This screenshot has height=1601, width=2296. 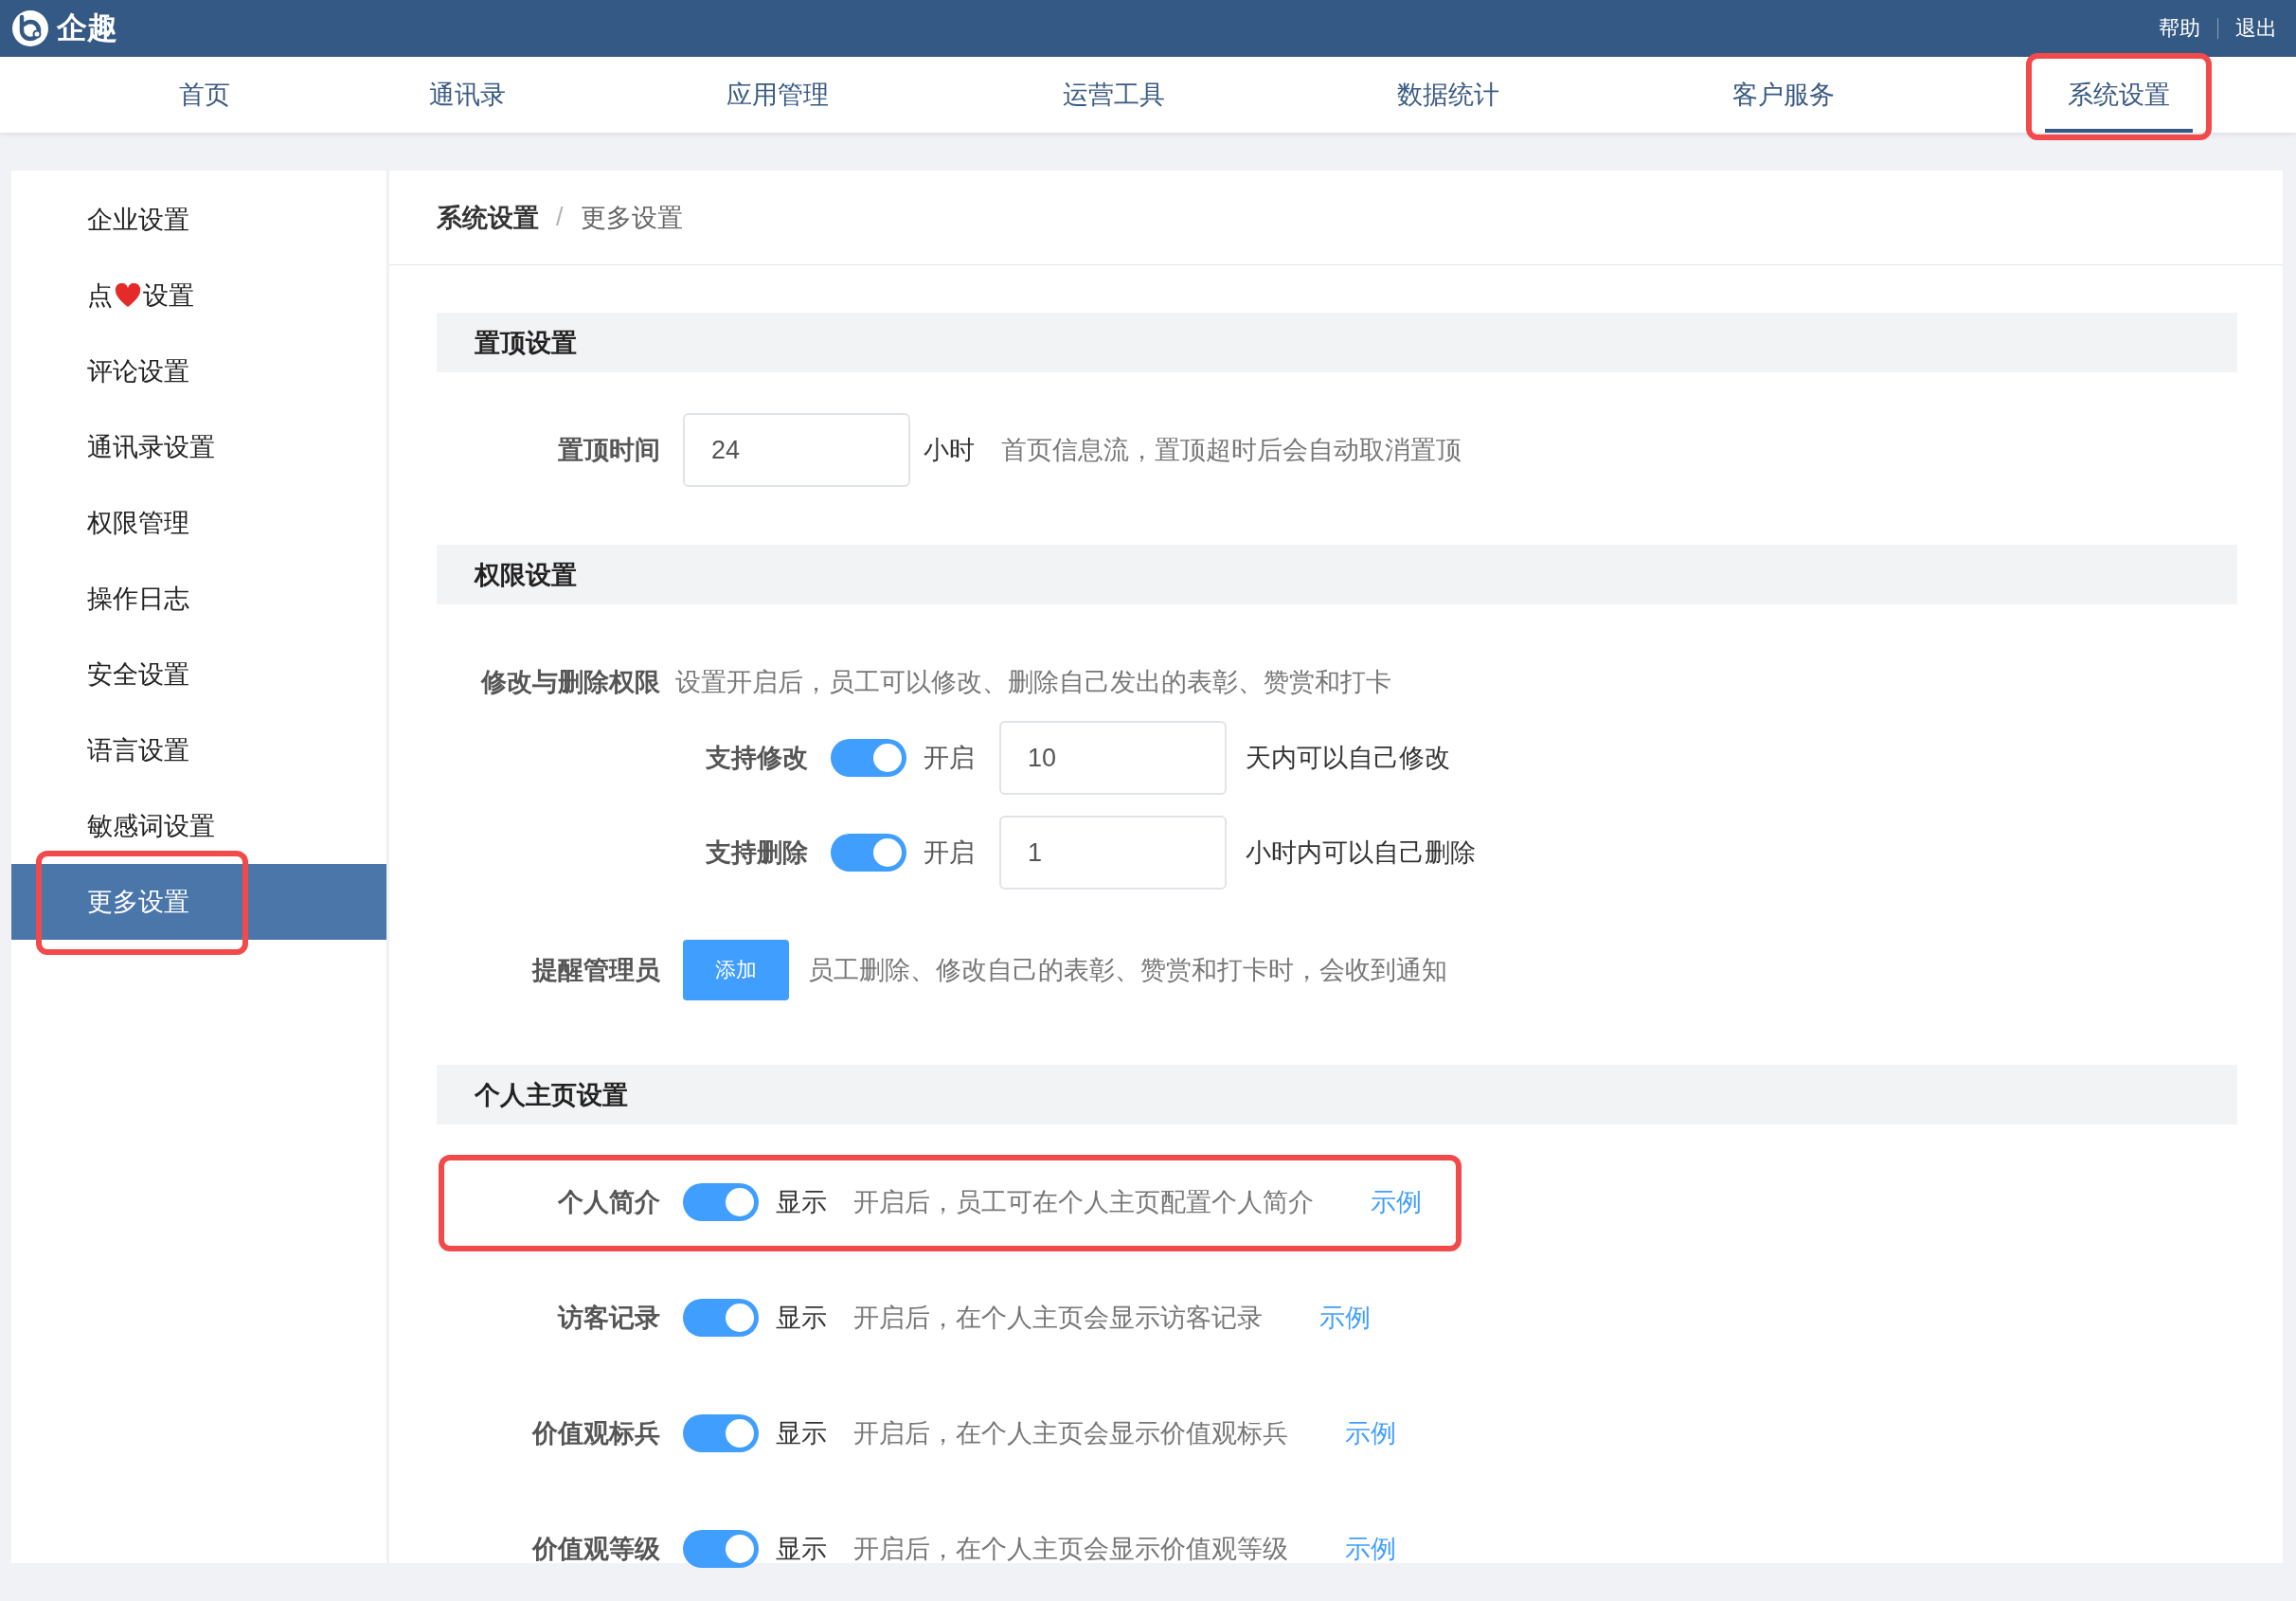 What do you see at coordinates (198, 674) in the screenshot?
I see `sidebar-item: 安全设置` at bounding box center [198, 674].